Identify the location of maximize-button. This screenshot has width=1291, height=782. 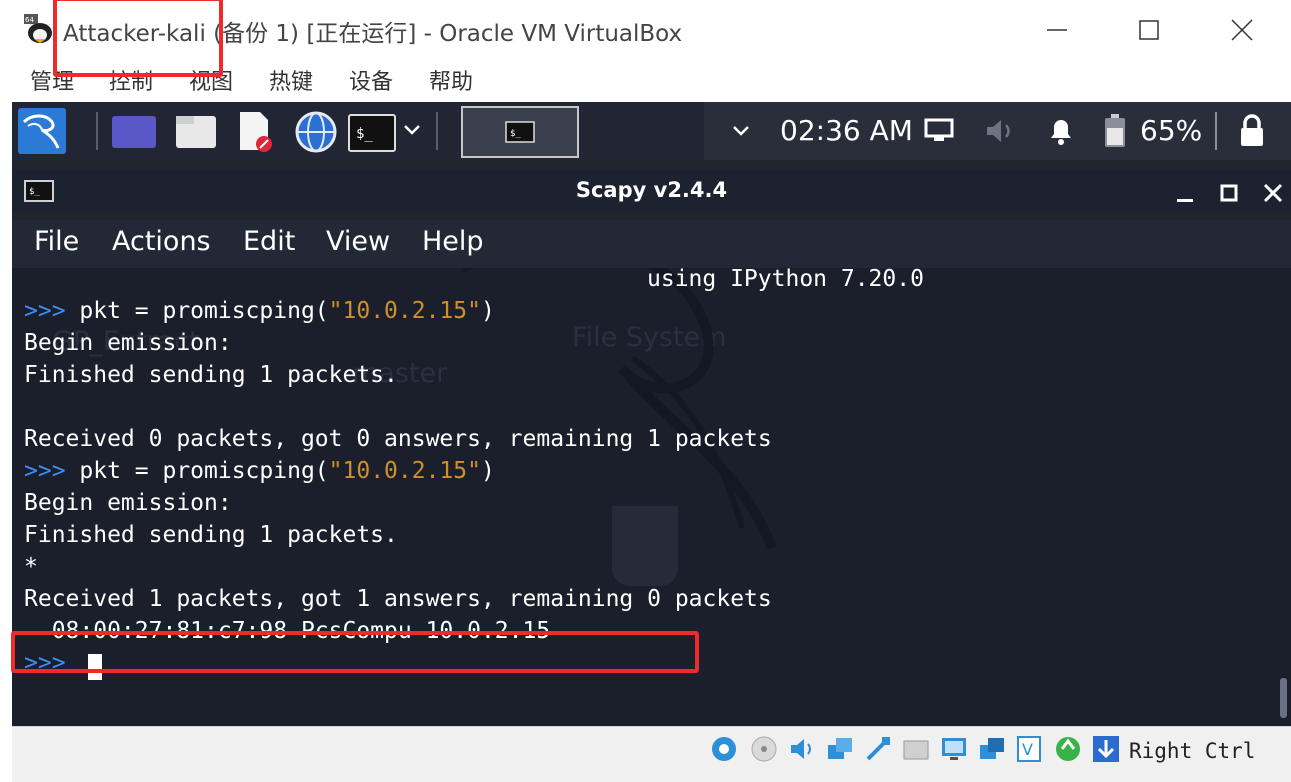
(1149, 30).